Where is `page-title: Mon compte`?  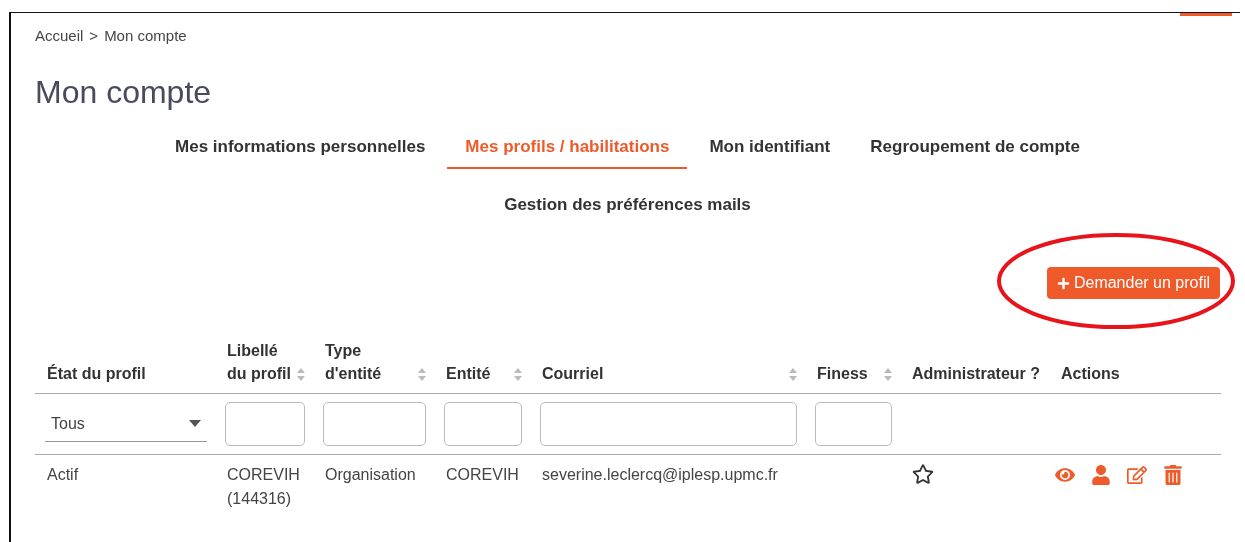 page-title: Mon compte is located at coordinates (124, 92).